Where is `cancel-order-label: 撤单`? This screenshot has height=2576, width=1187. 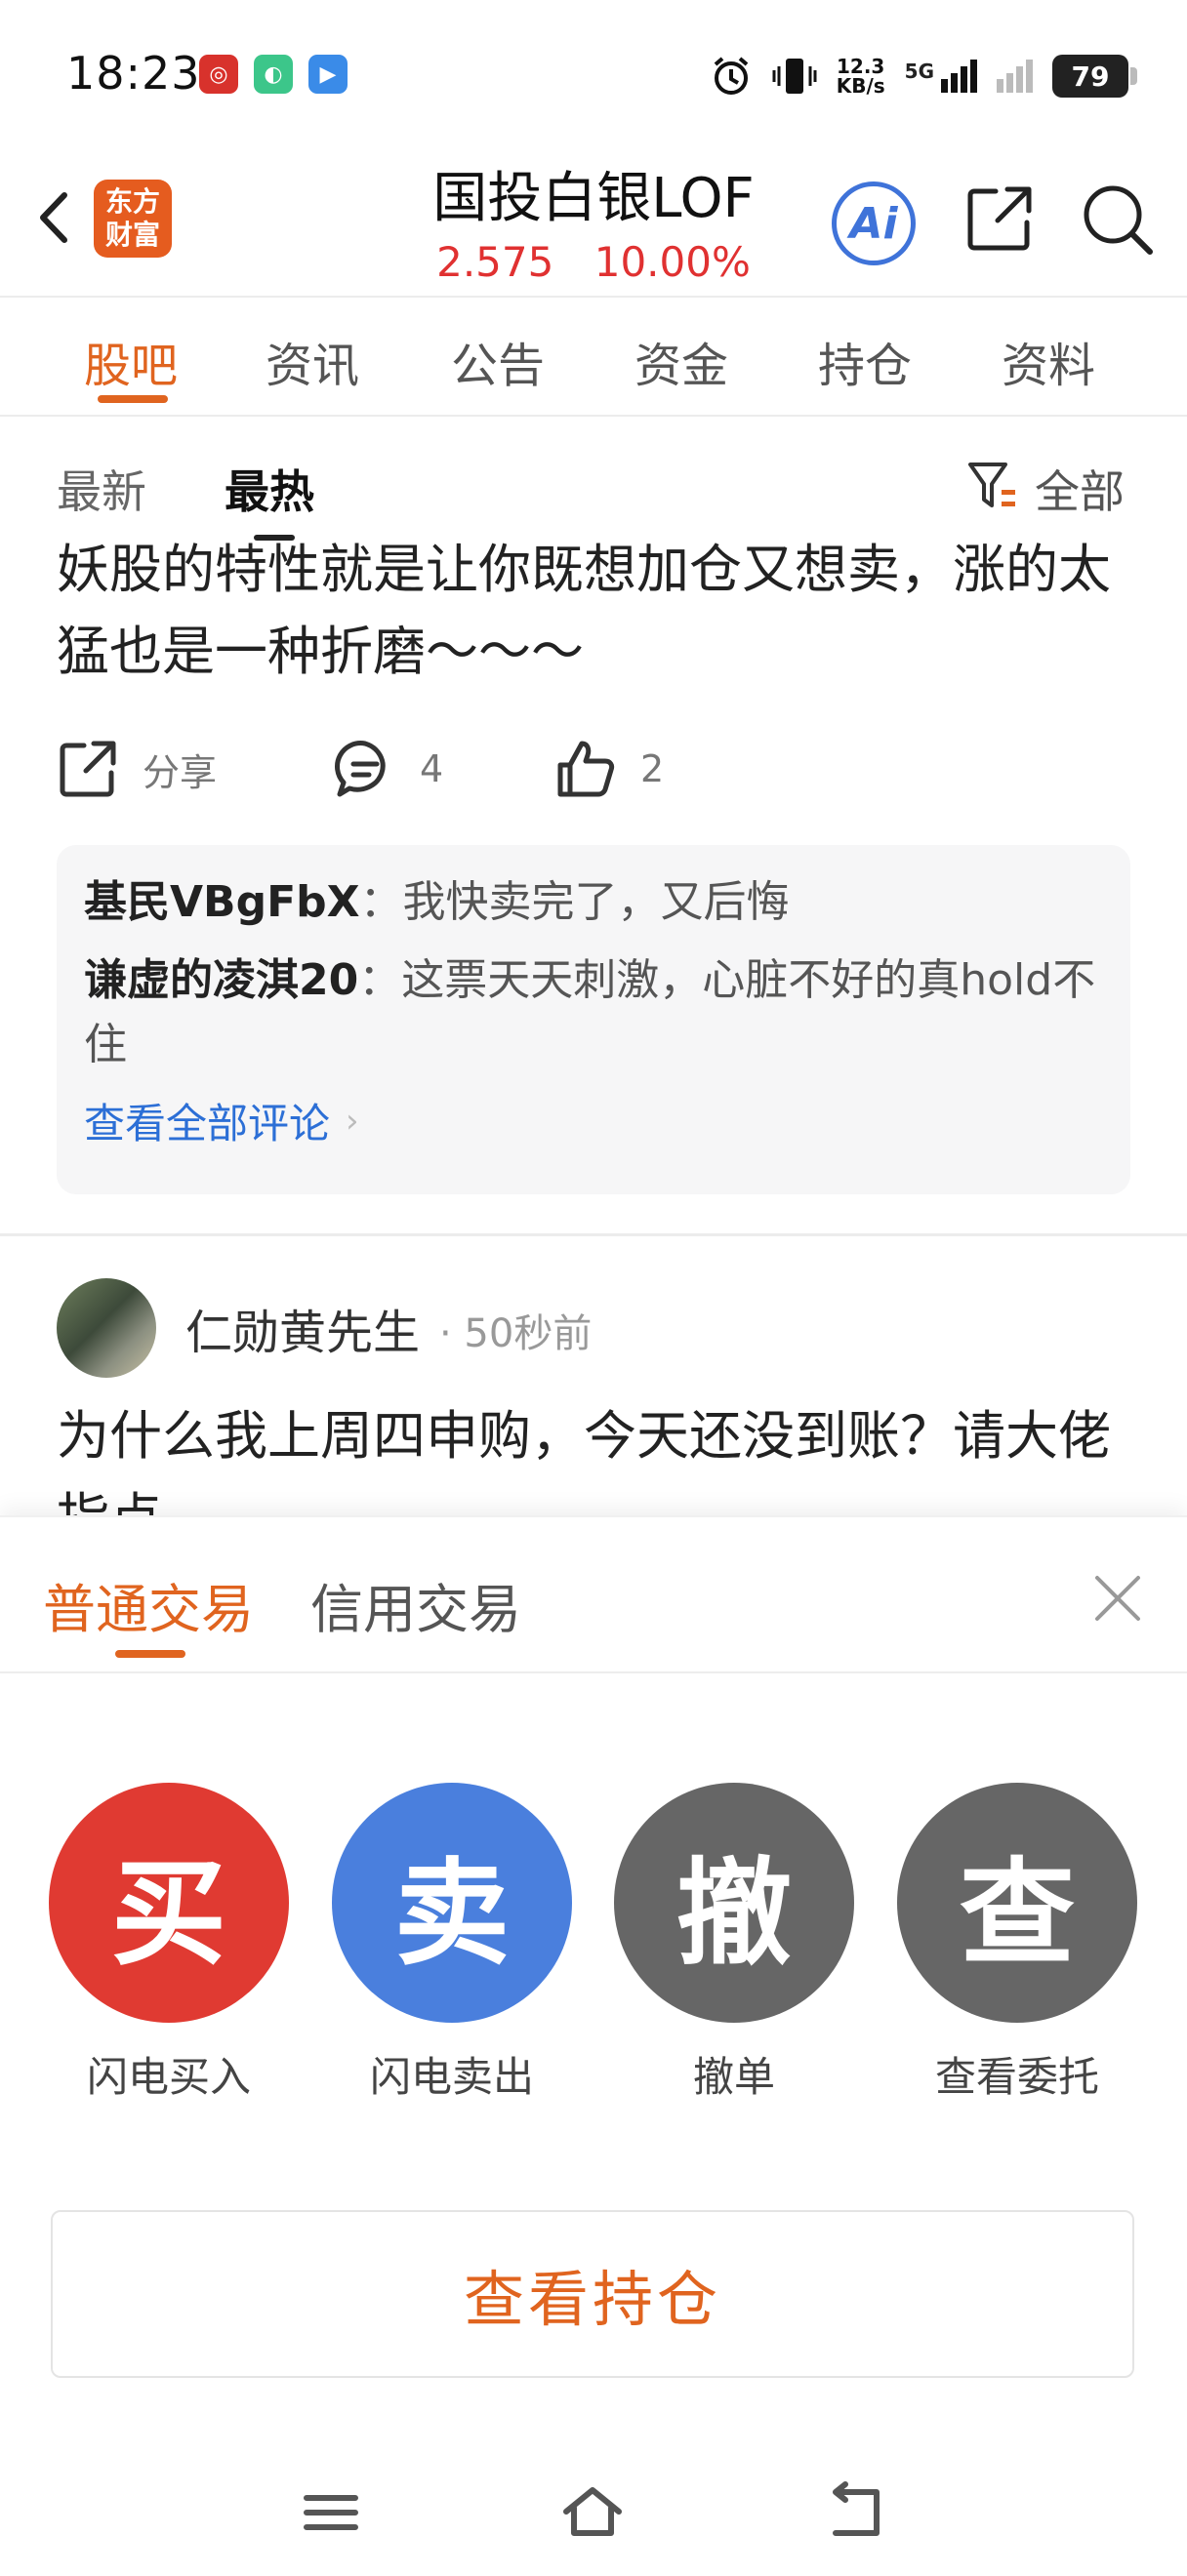
cancel-order-label: 撤单 is located at coordinates (733, 2077).